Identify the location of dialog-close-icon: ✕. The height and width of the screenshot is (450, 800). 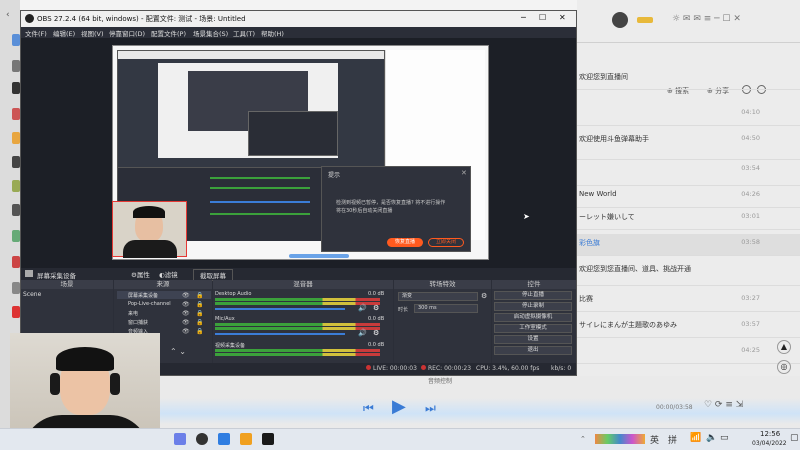
(464, 173).